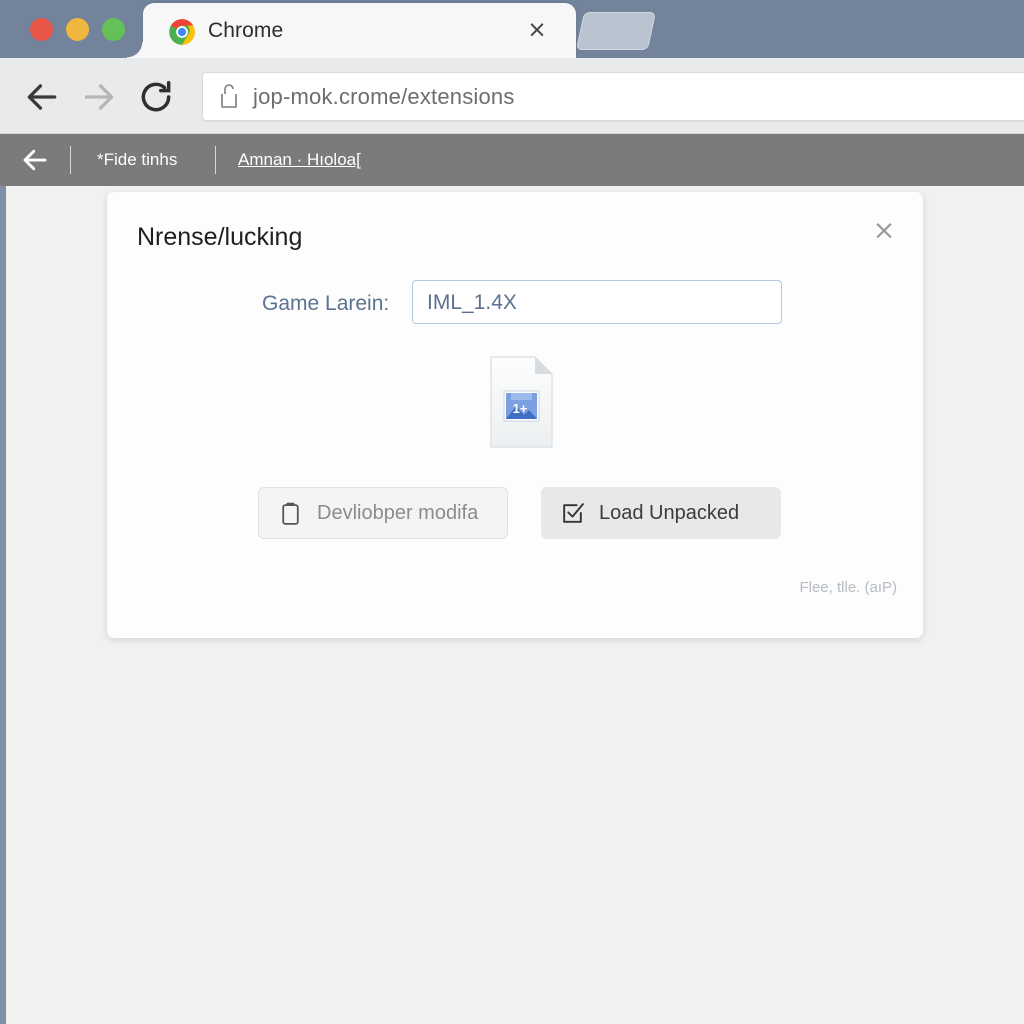 The image size is (1024, 1024). I want to click on svg-text: 1+, so click(520, 408).